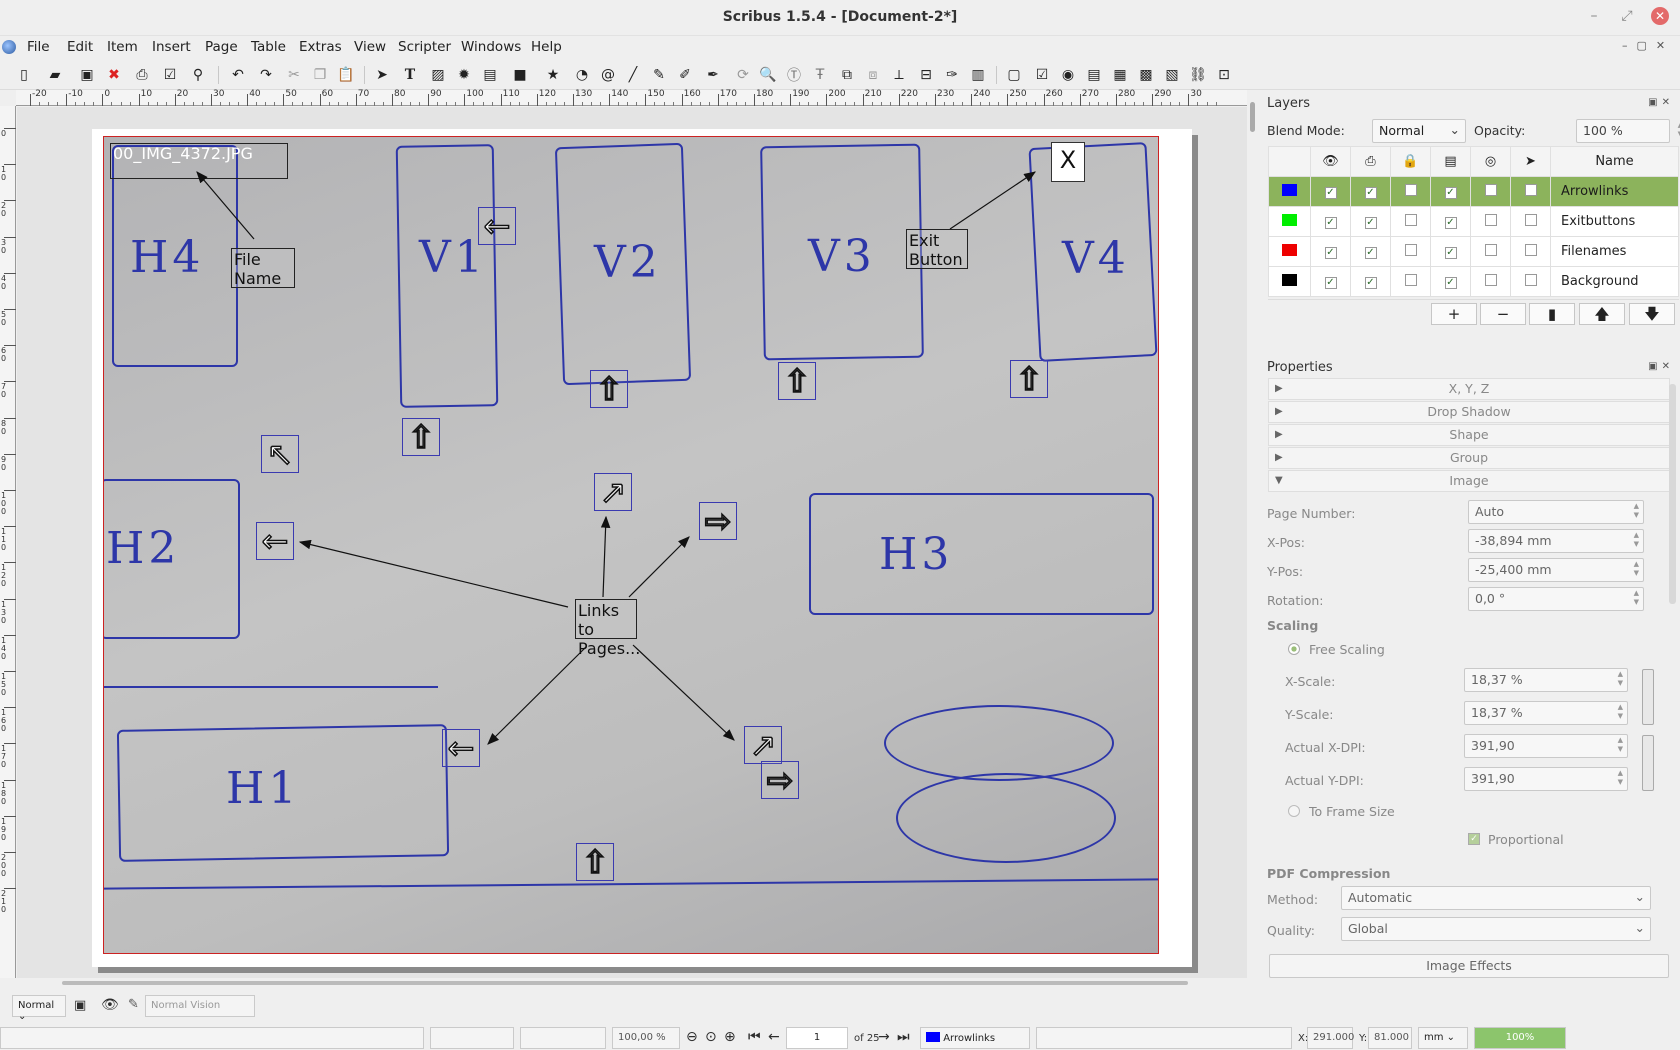  What do you see at coordinates (1042, 75) in the screenshot?
I see `pdf-checkbox-icon: ☑` at bounding box center [1042, 75].